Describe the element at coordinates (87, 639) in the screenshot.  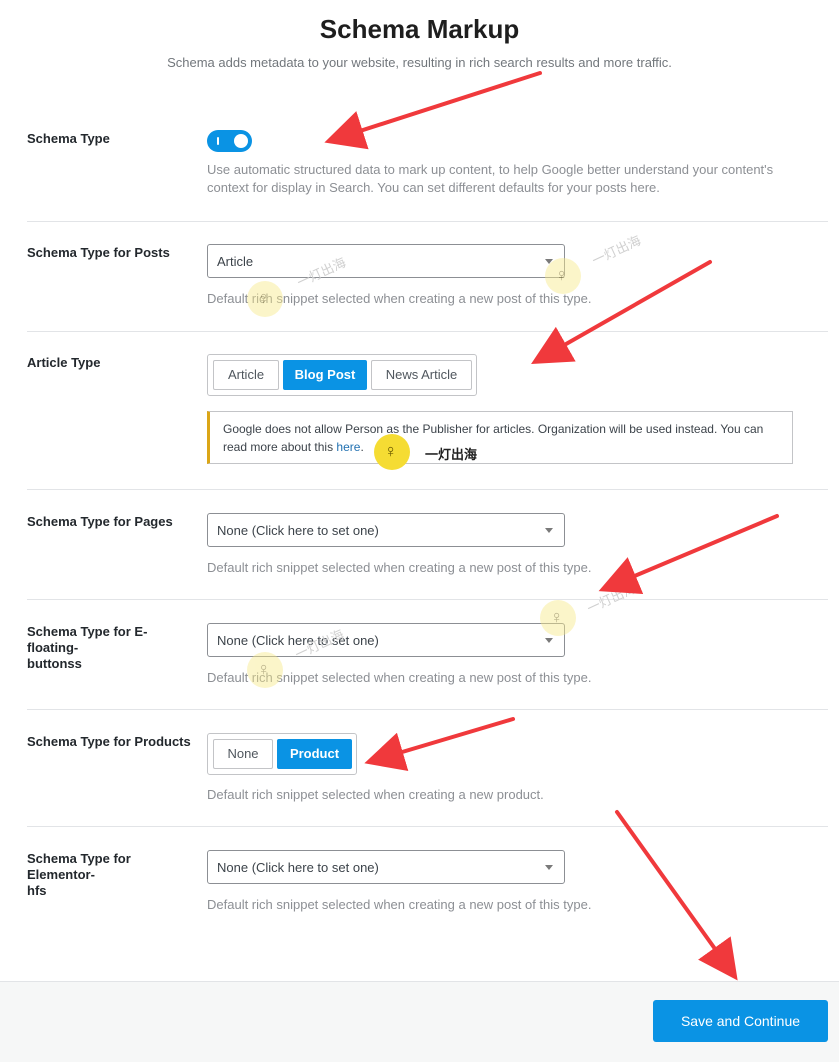
I see `floating-label-line-1: Schema Type for E-floating-` at that location.